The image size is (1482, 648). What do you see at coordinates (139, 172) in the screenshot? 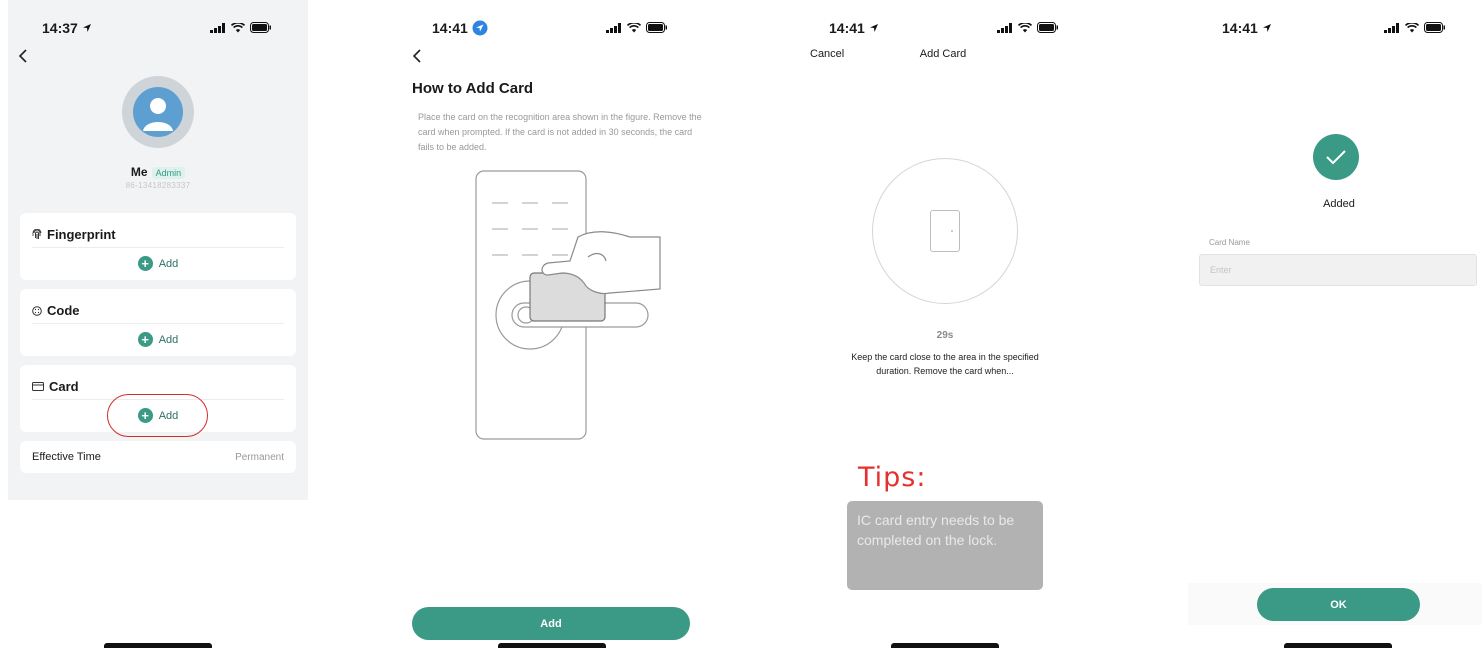
I see `user-name: Me` at bounding box center [139, 172].